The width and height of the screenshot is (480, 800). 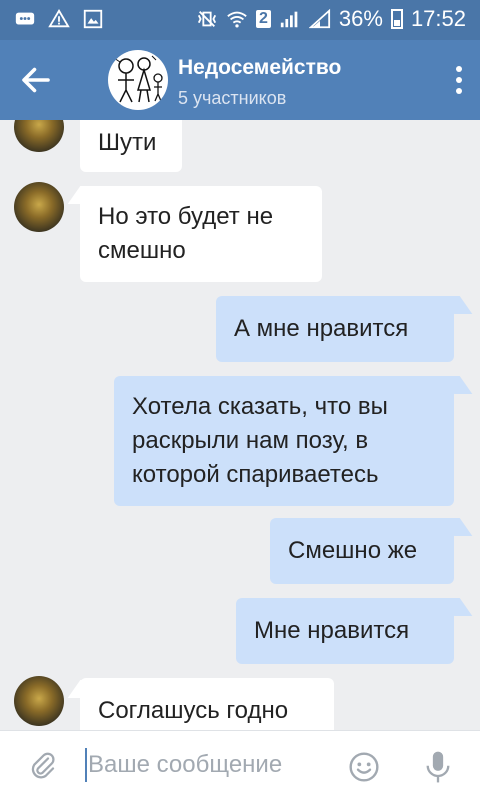 I want to click on message-bubble-incoming: Но это будет не смешно, so click(x=201, y=234).